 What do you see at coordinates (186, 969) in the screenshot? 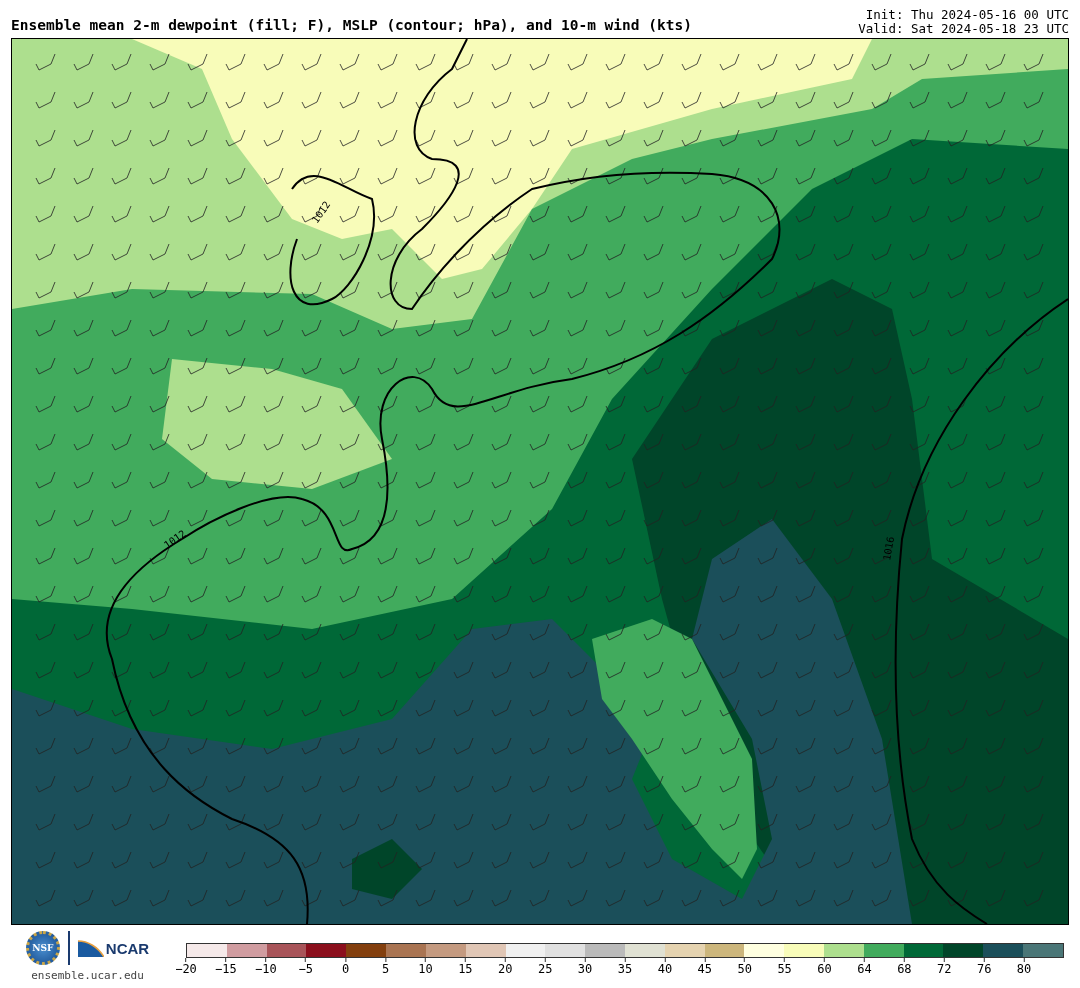
I see `colorbar-tick-label: −20` at bounding box center [186, 969].